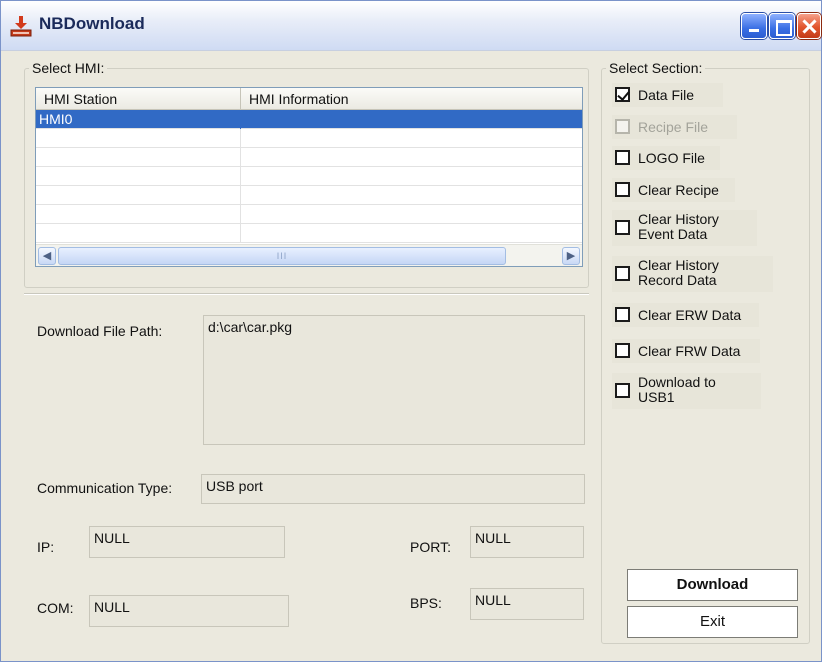 The height and width of the screenshot is (662, 822). What do you see at coordinates (411, 26) in the screenshot?
I see `title-bar: NBDownload` at bounding box center [411, 26].